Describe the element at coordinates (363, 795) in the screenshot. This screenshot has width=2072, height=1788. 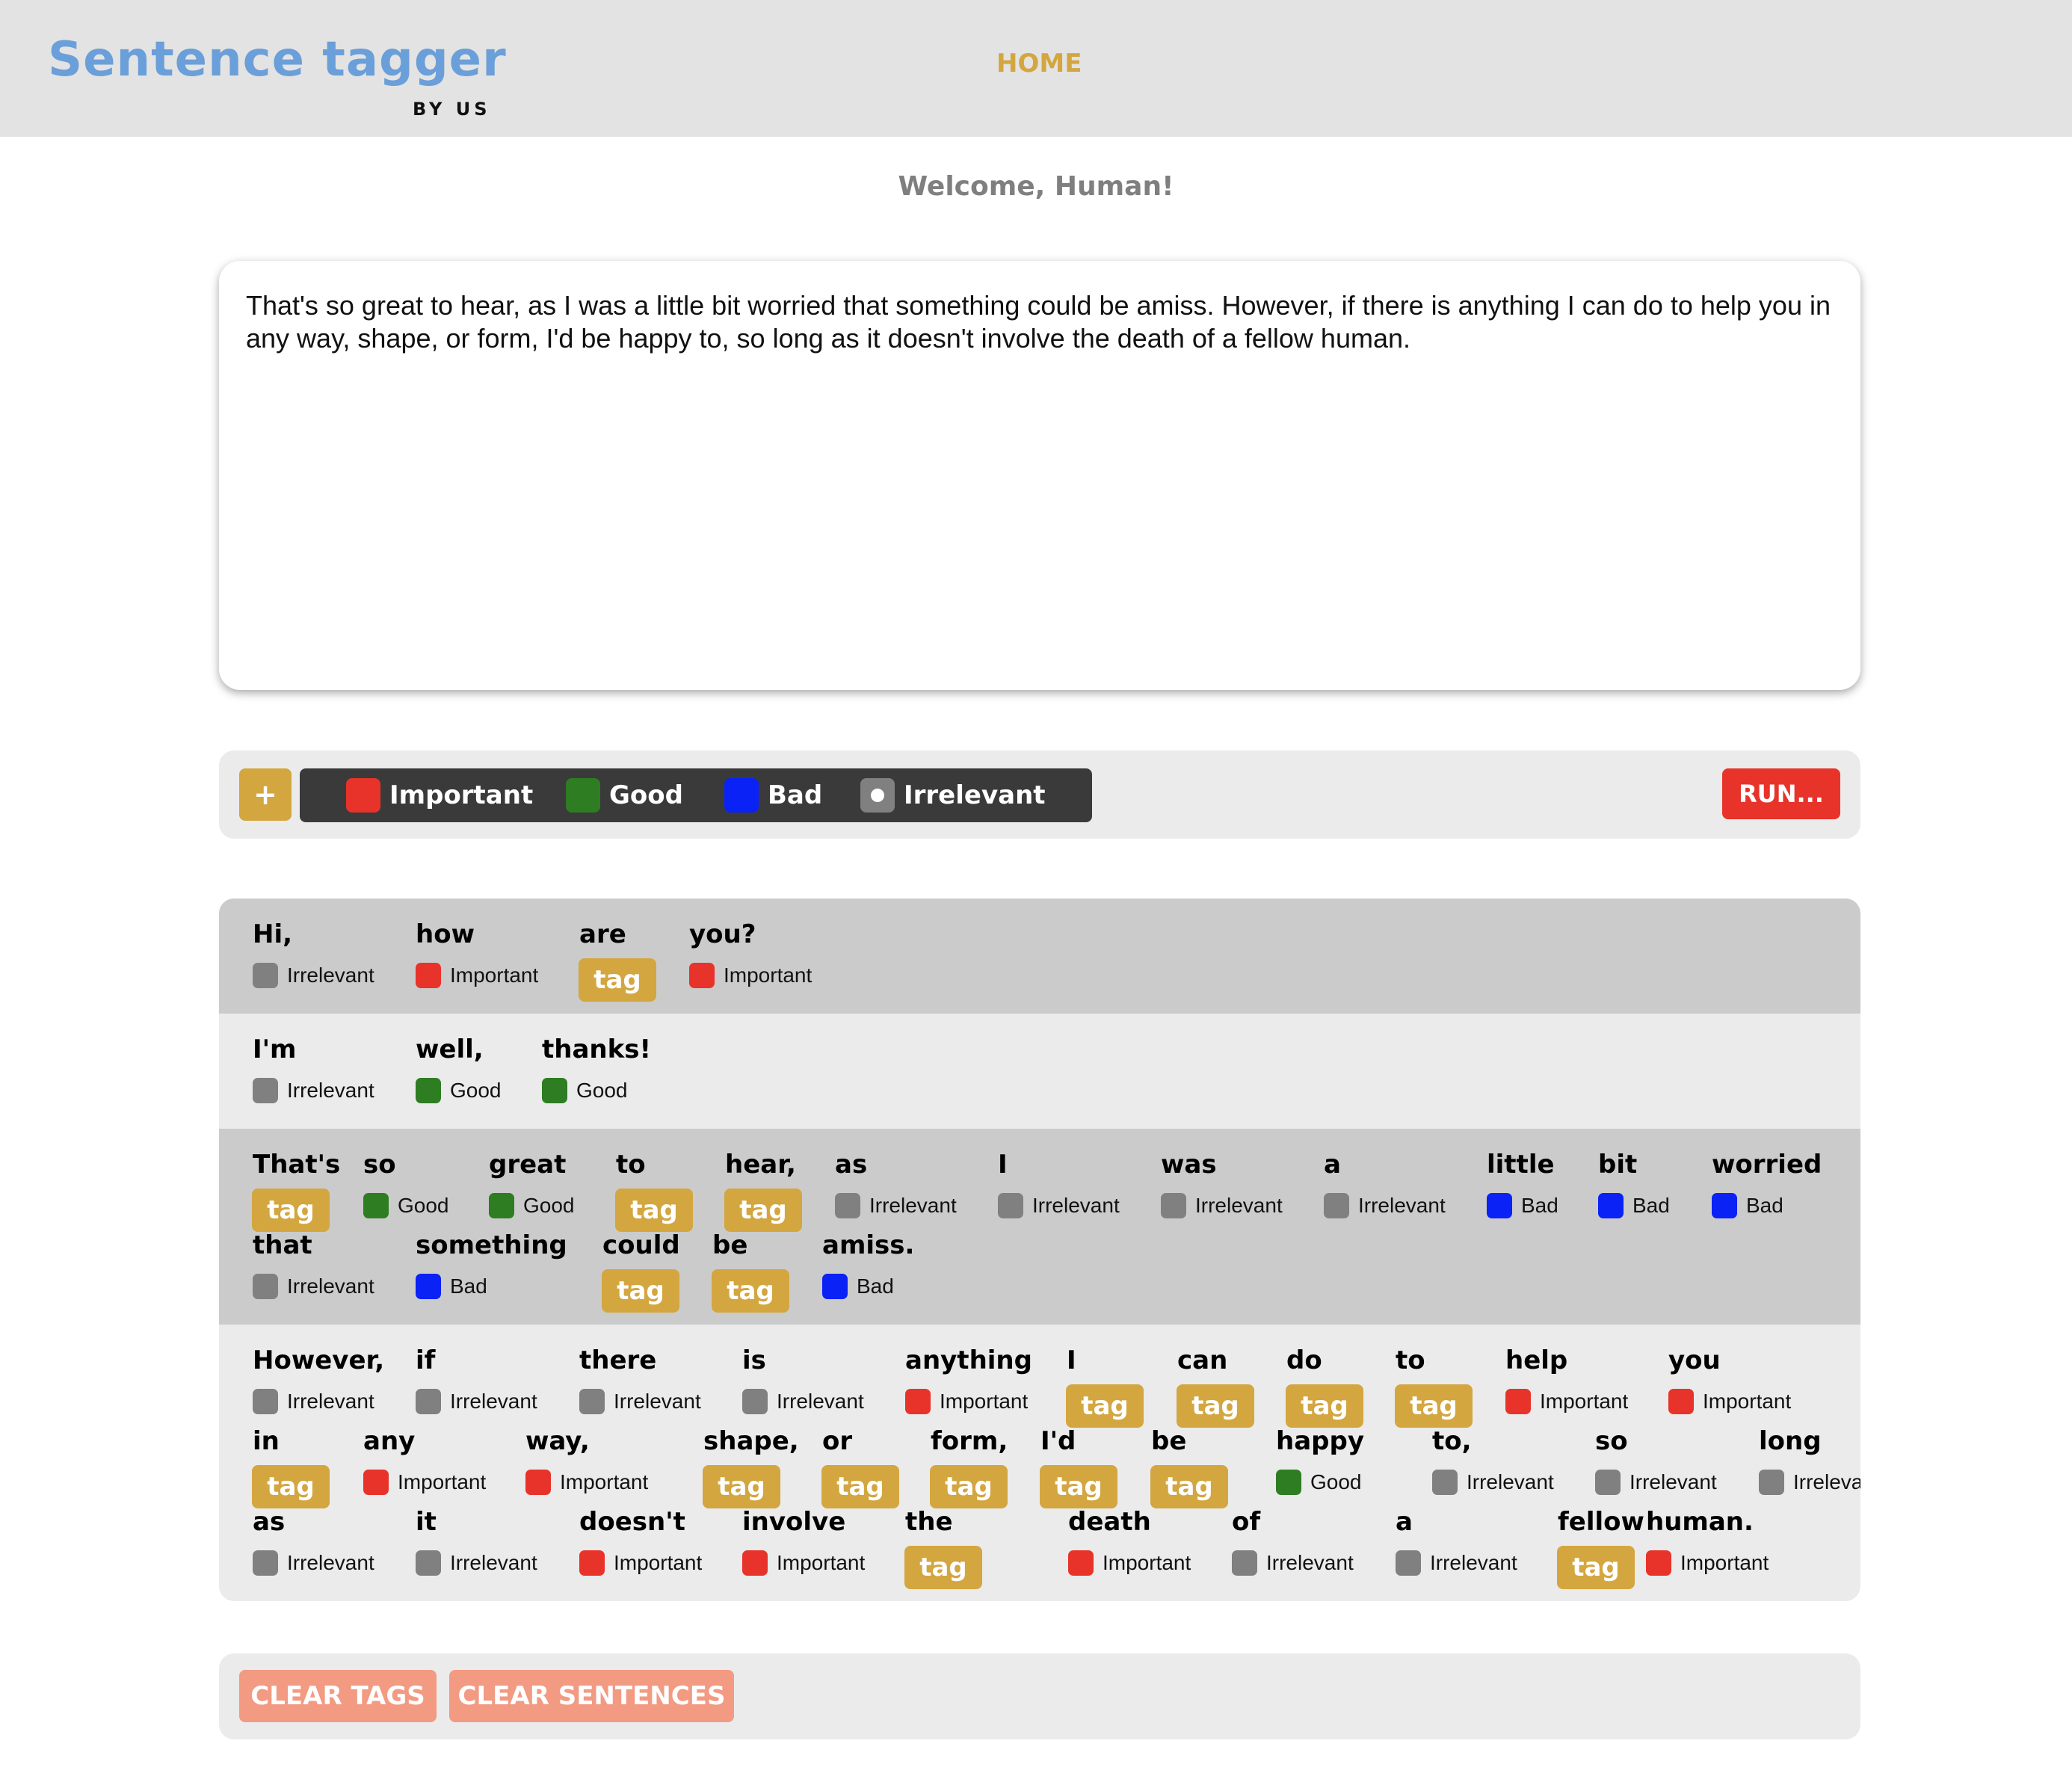
I see `legend-swatch` at that location.